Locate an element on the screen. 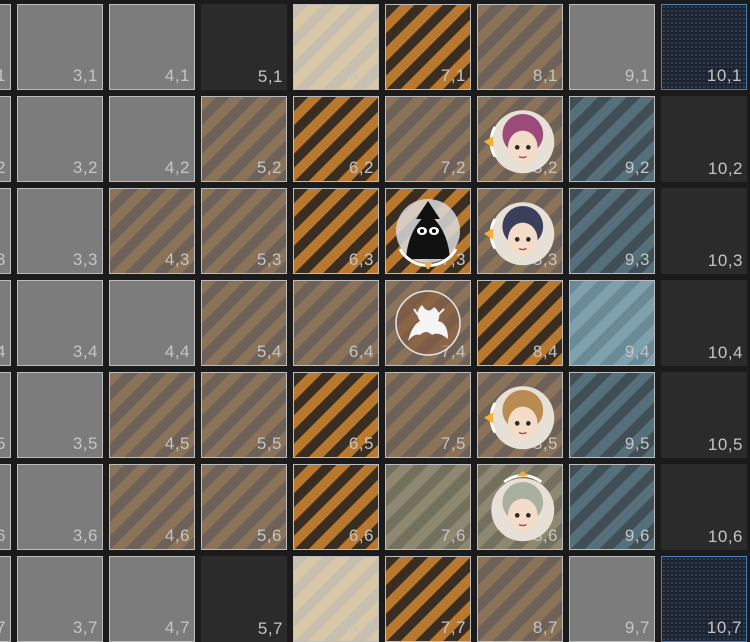 This screenshot has height=642, width=750. tile-4-1: 4,1 is located at coordinates (152, 47).